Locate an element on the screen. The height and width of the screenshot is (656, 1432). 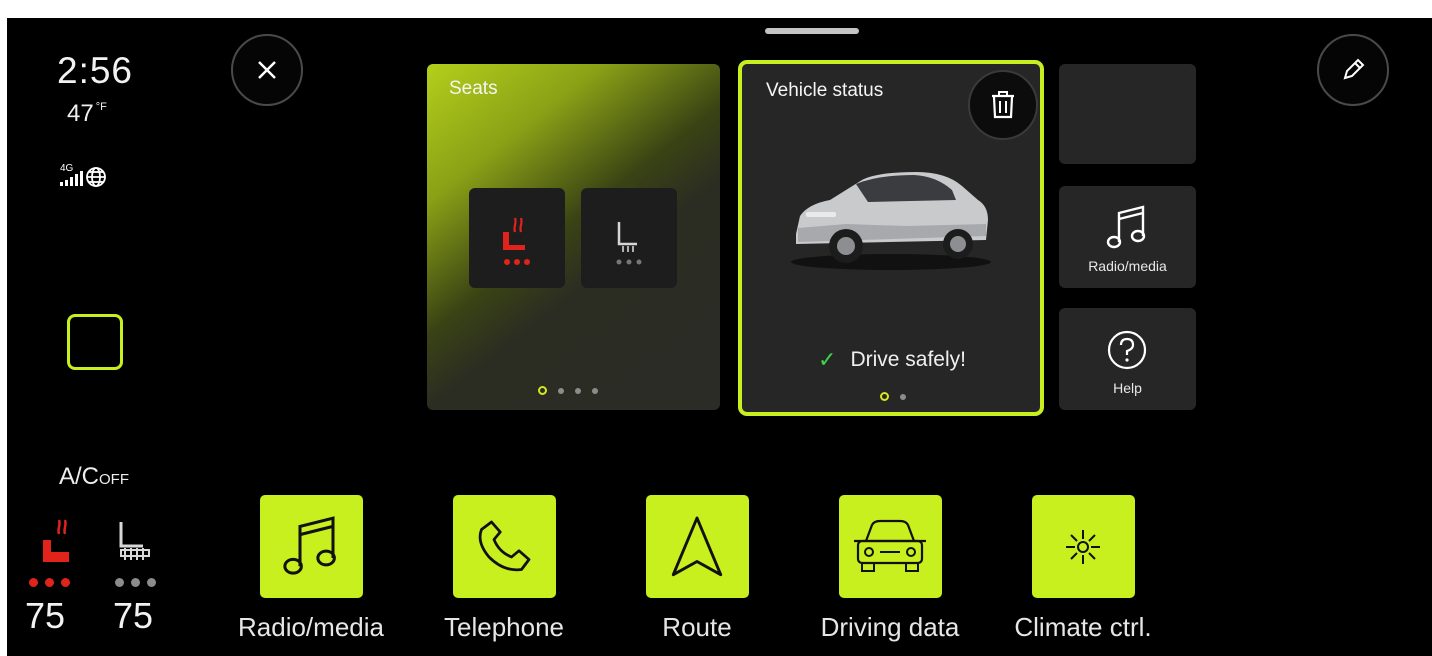
outside-temp-value: 47 is located at coordinates (80, 113).